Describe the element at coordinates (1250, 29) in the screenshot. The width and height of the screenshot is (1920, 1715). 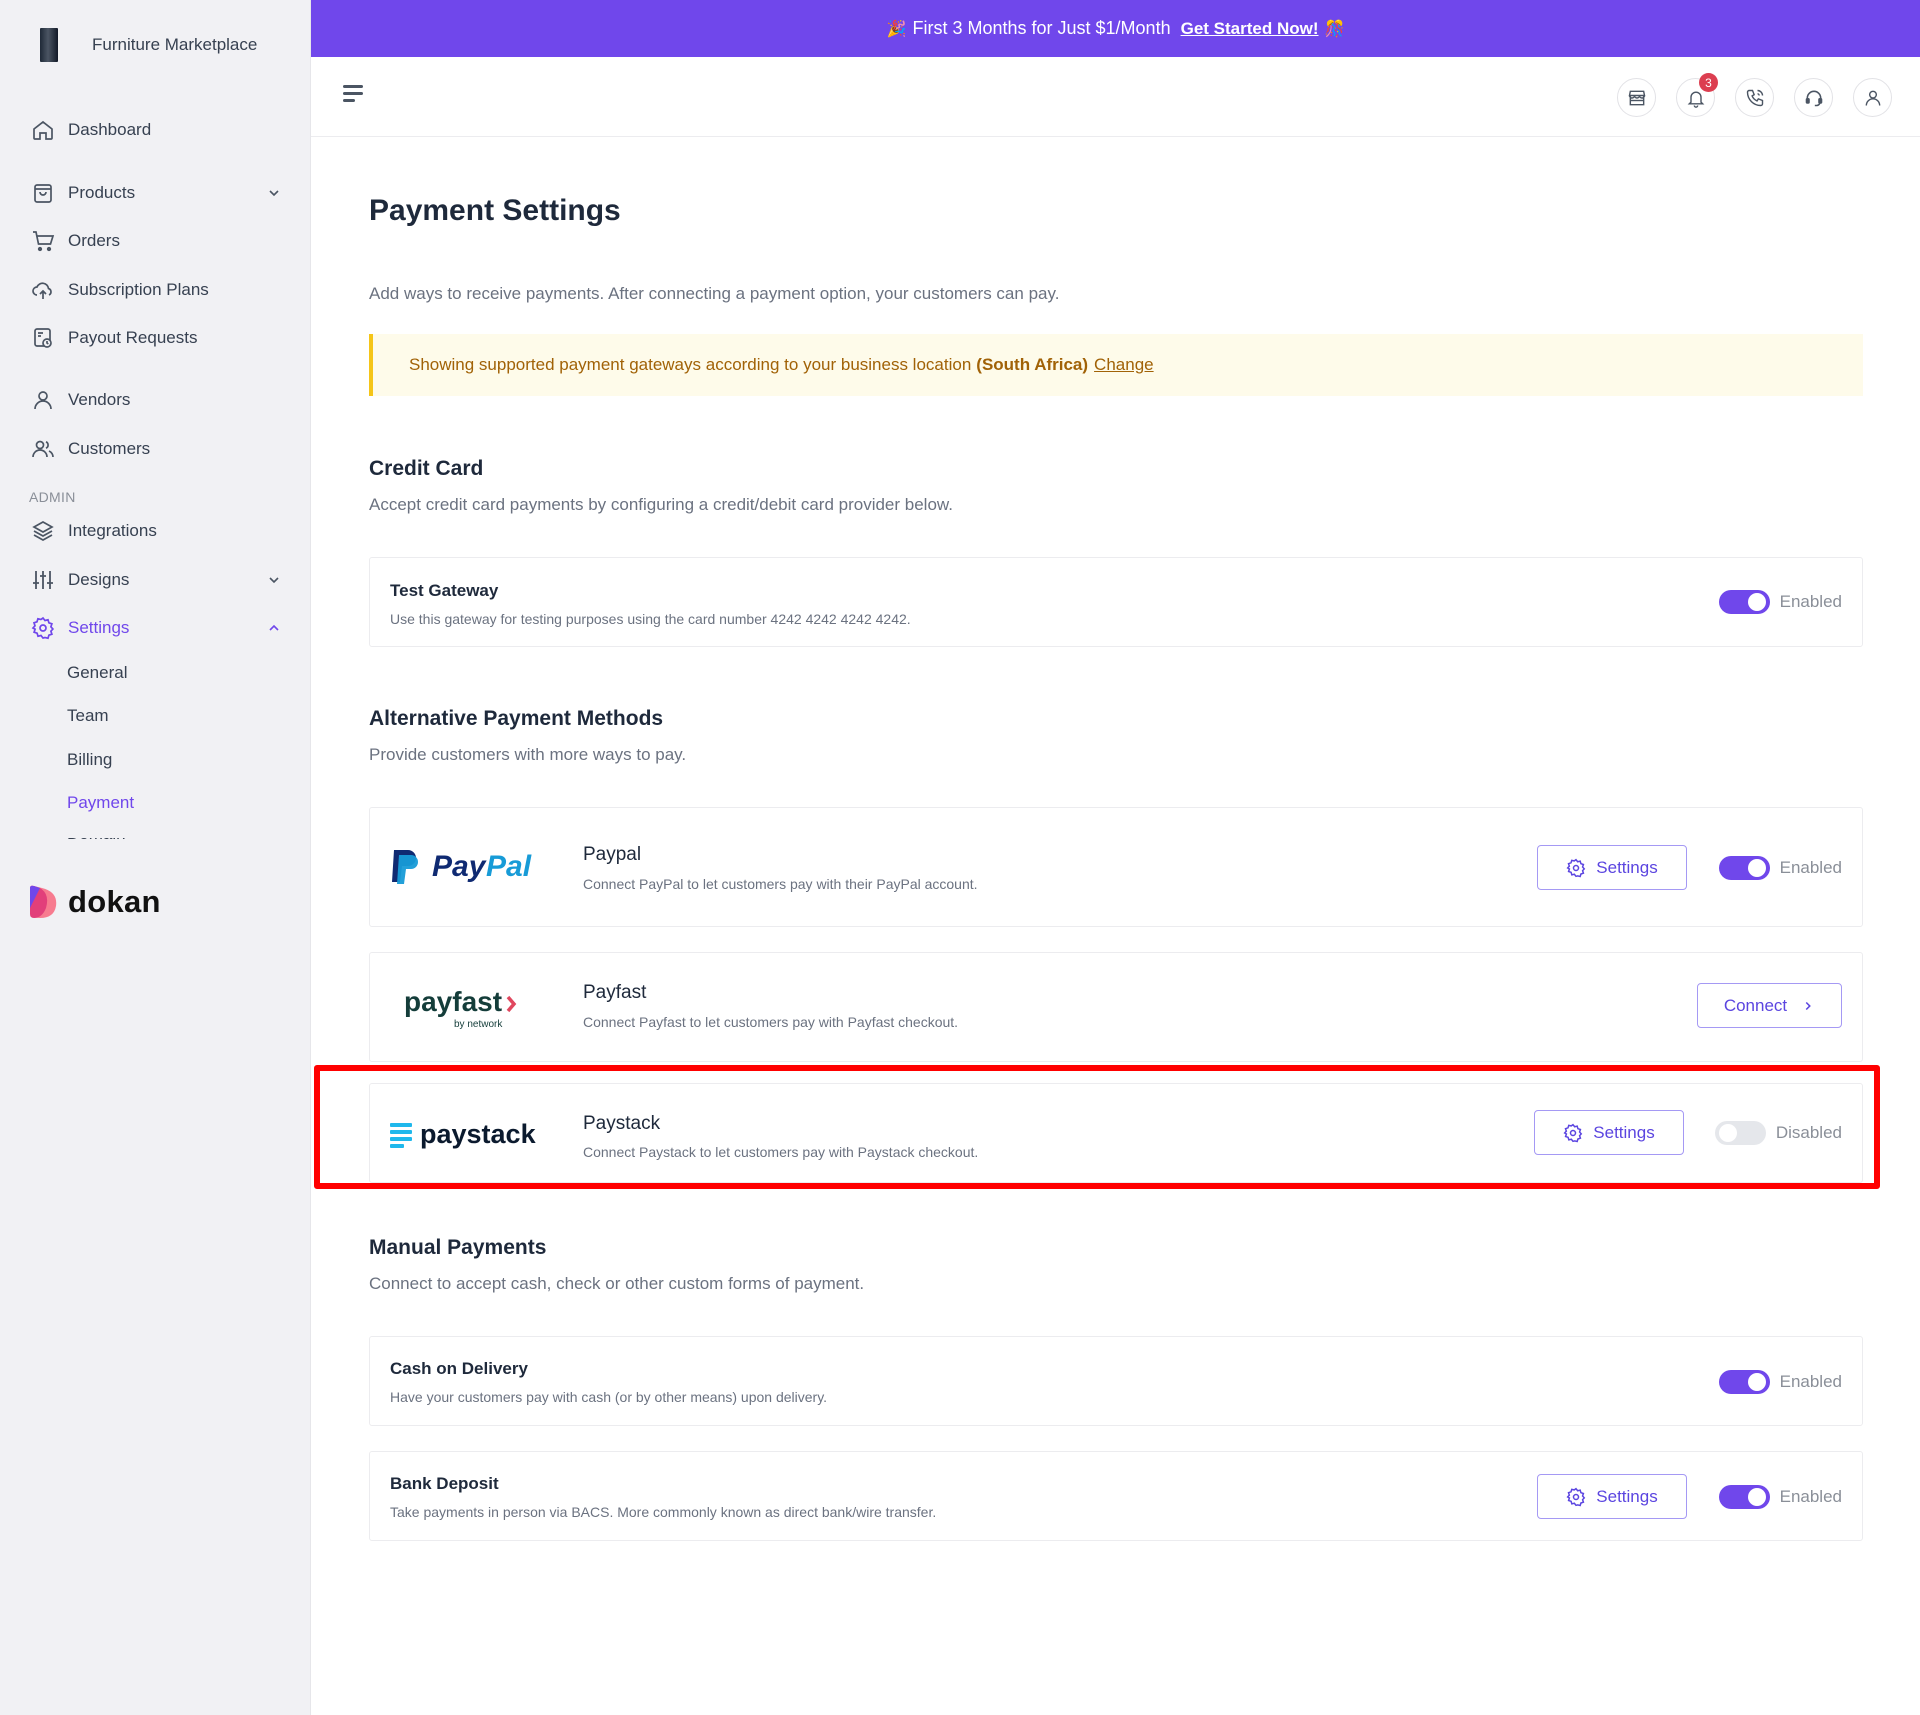
I see `get-started-link: Get Started Now!` at that location.